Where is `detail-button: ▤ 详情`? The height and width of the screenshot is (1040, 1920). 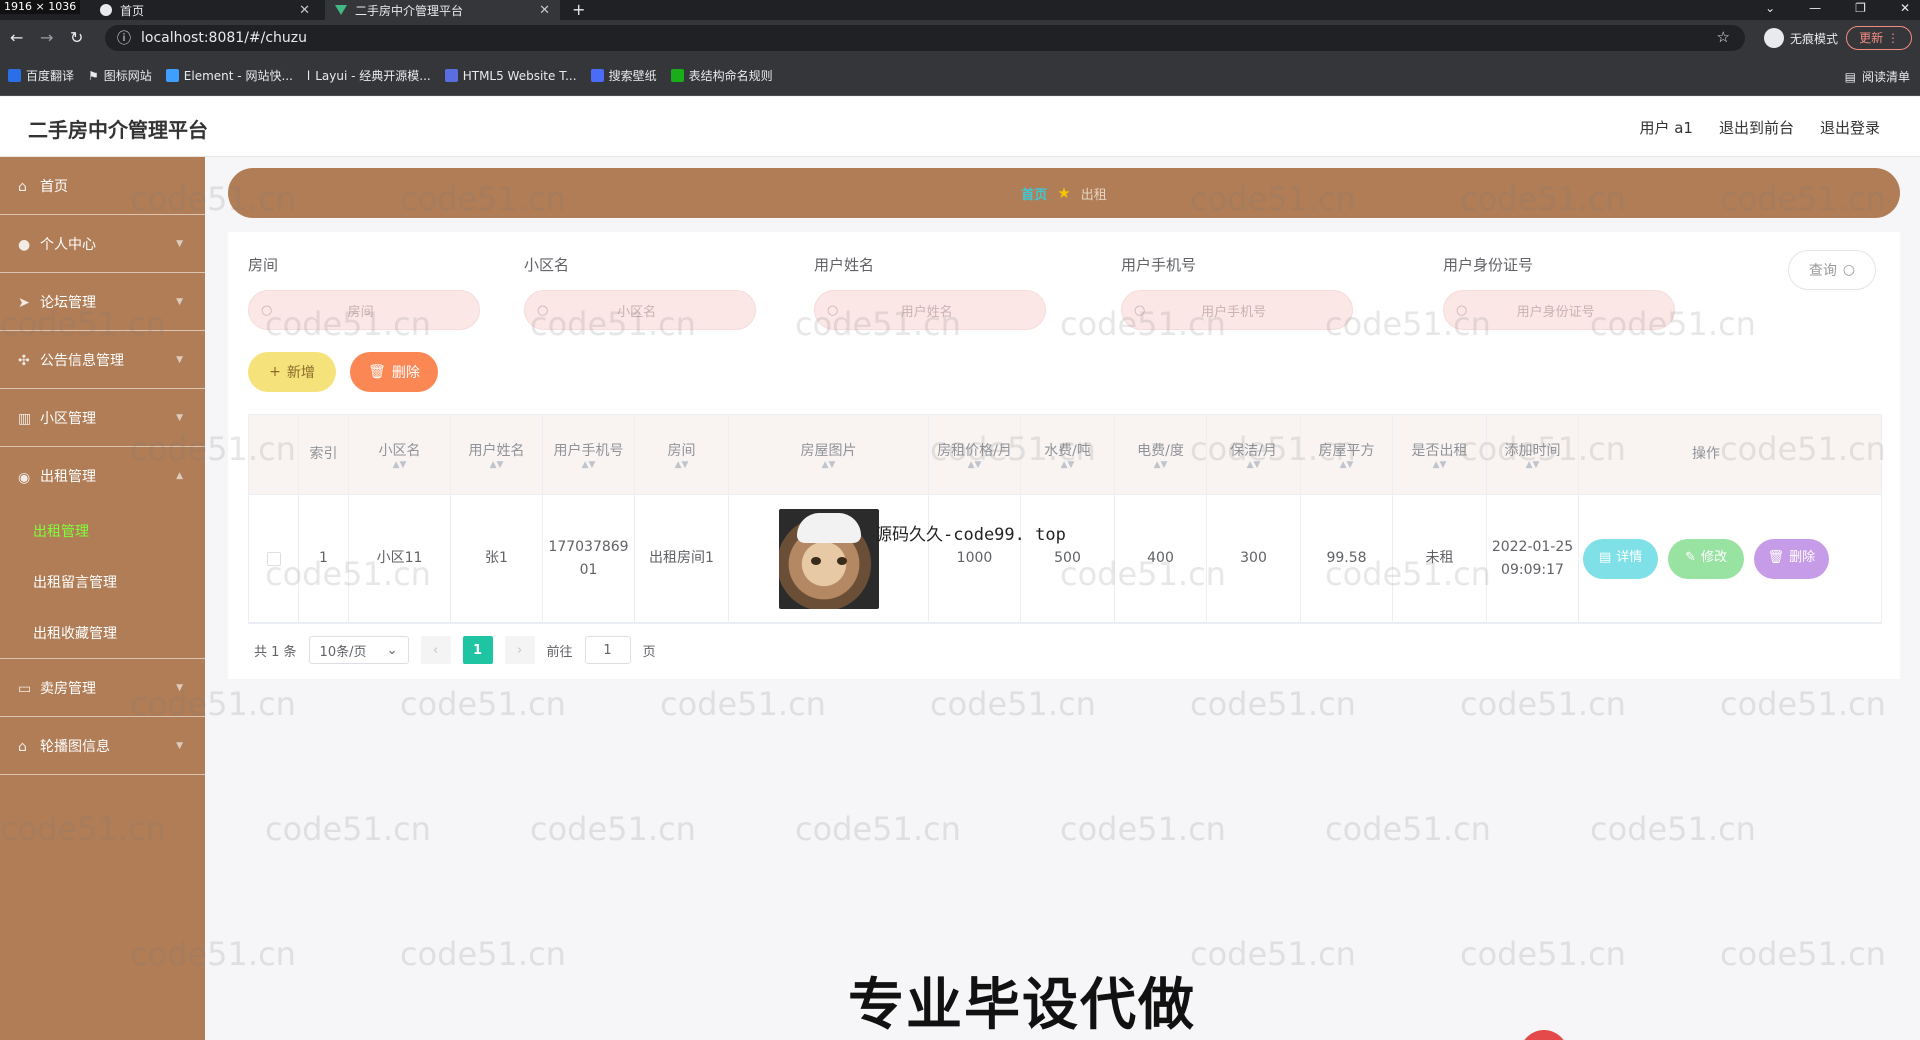
detail-button: ▤ 详情 is located at coordinates (1621, 558).